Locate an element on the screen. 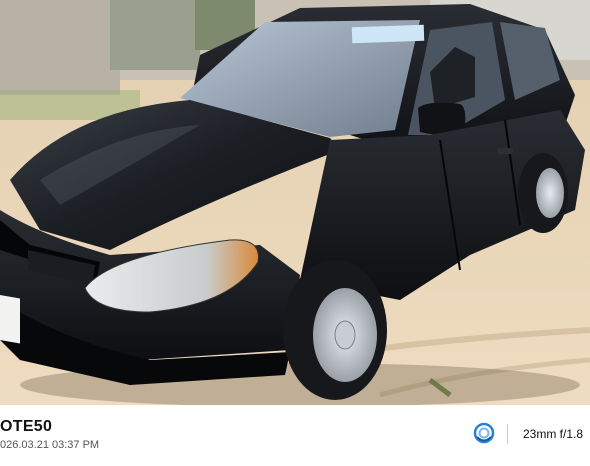  watermark-divider is located at coordinates (507, 434).